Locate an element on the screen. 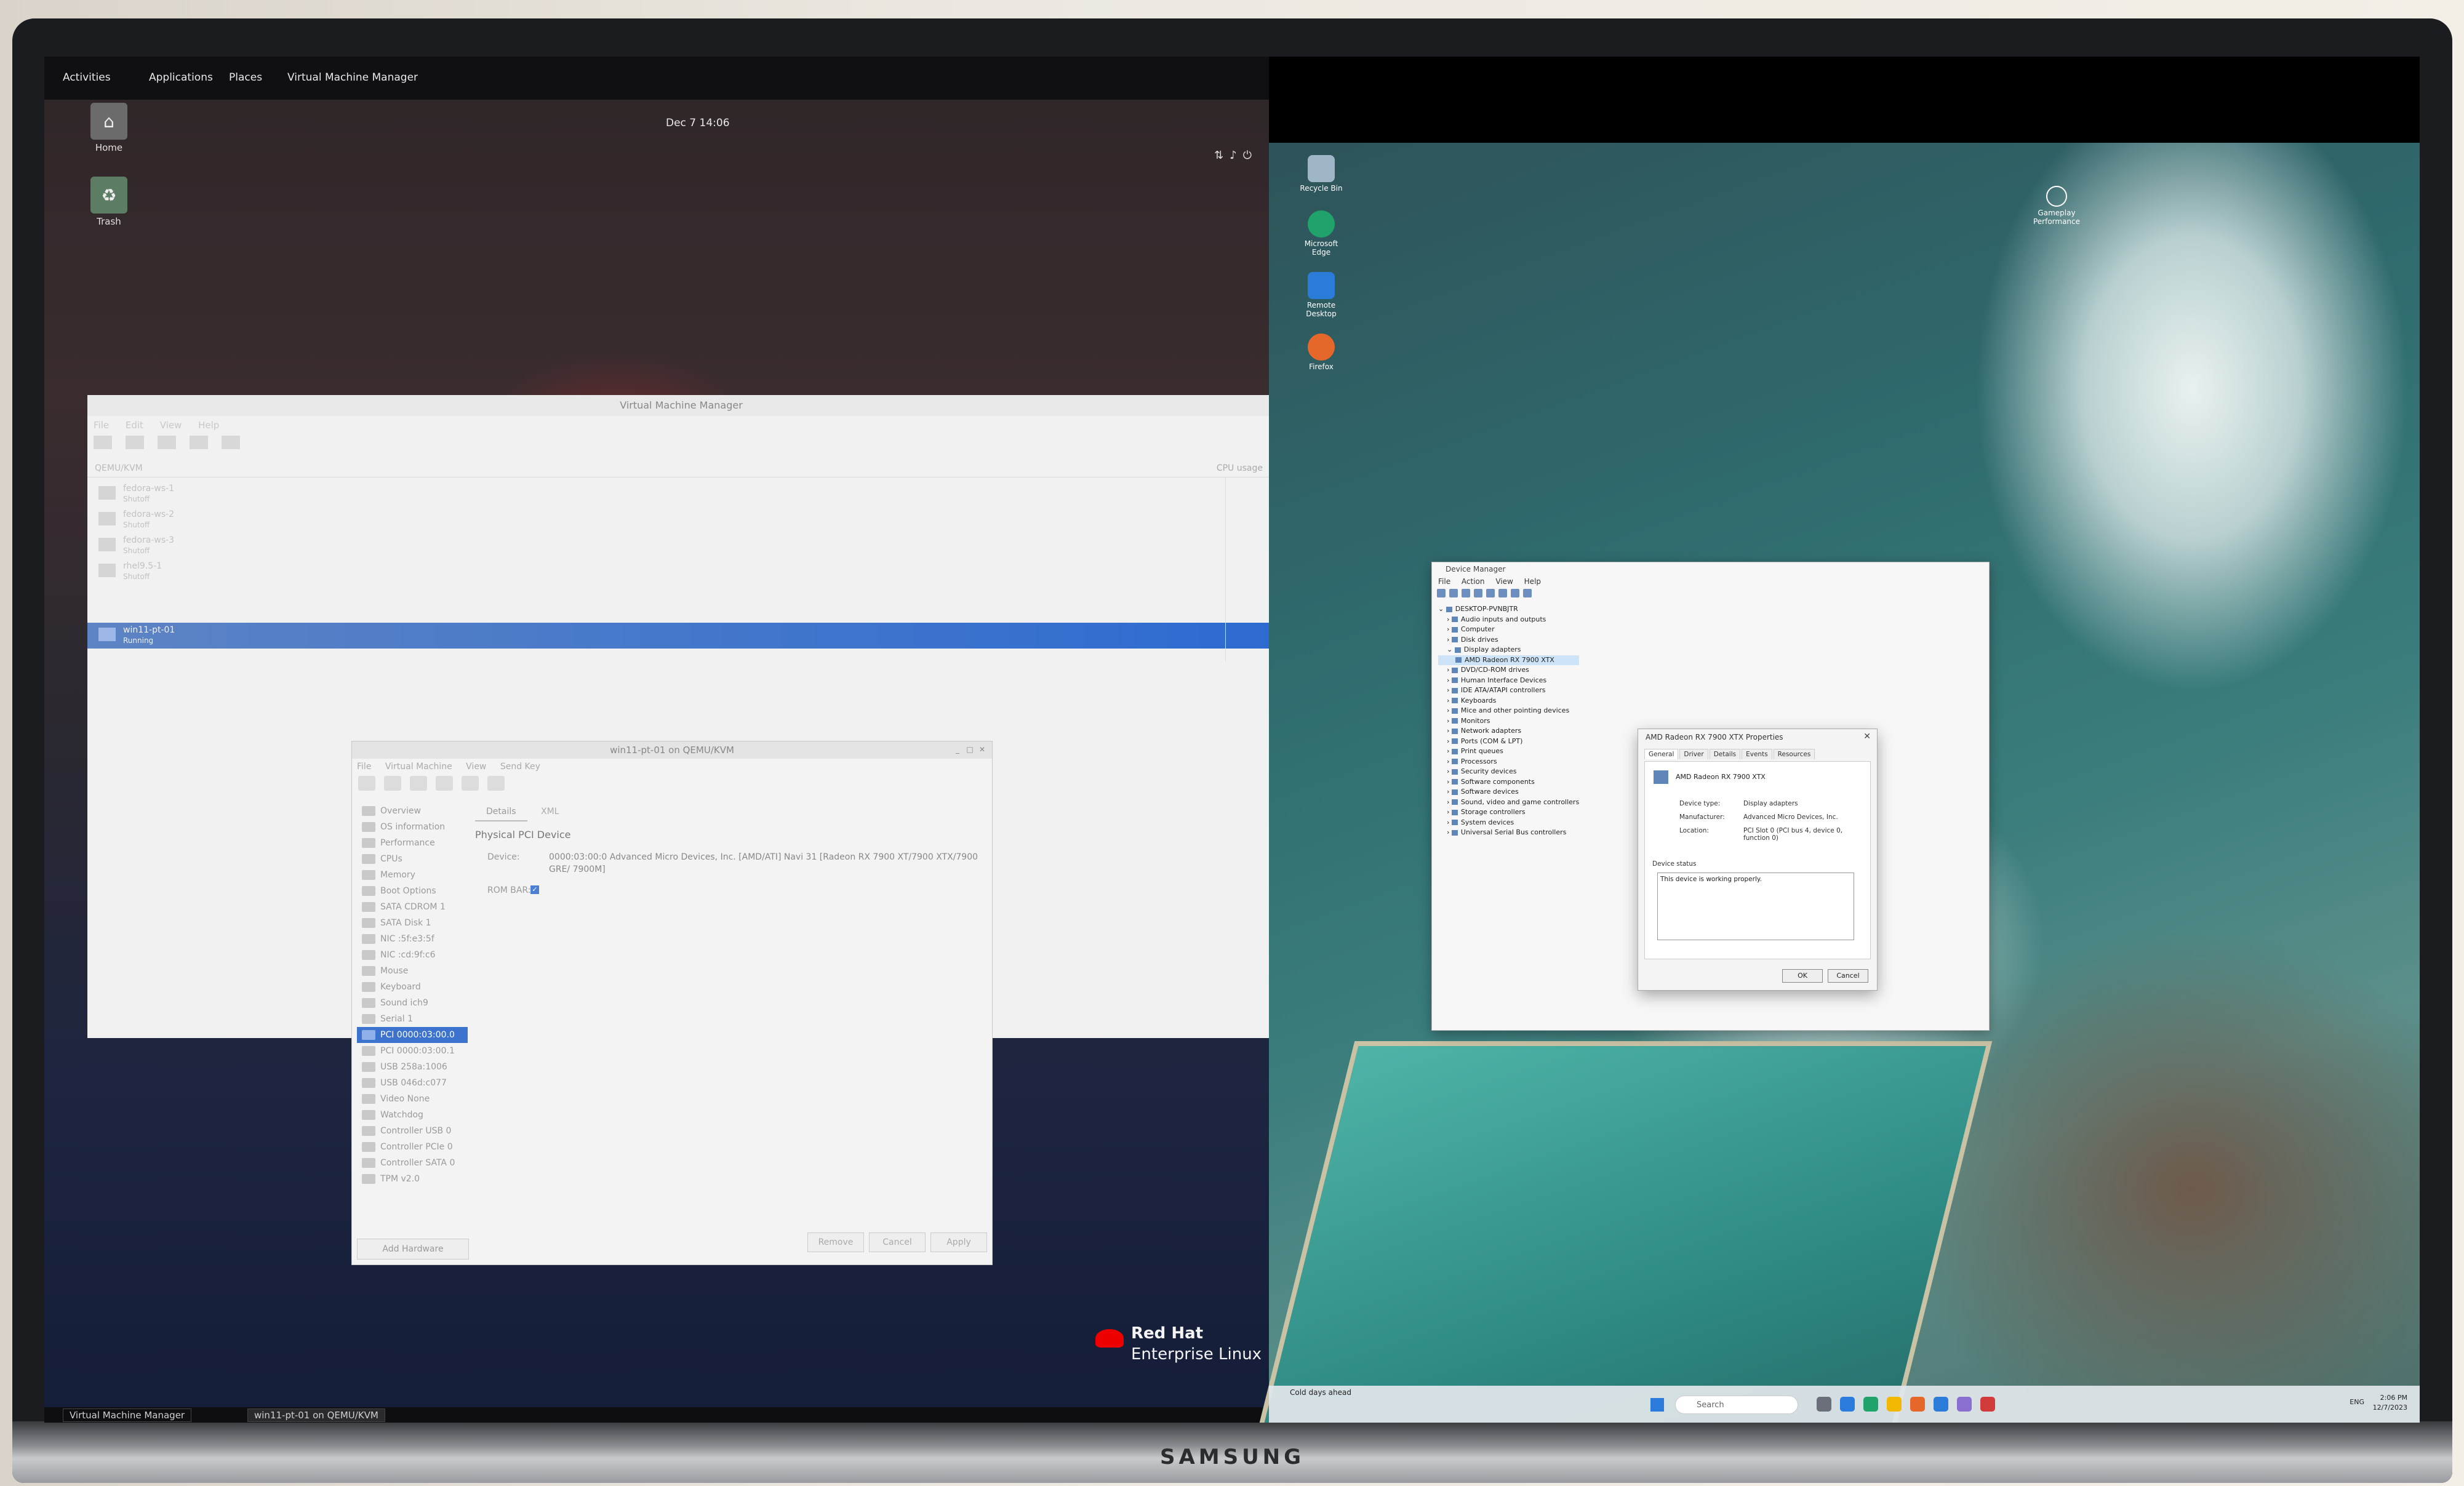 The width and height of the screenshot is (2464, 1486). hardware-item: SATA CDROM 1 is located at coordinates (412, 907).